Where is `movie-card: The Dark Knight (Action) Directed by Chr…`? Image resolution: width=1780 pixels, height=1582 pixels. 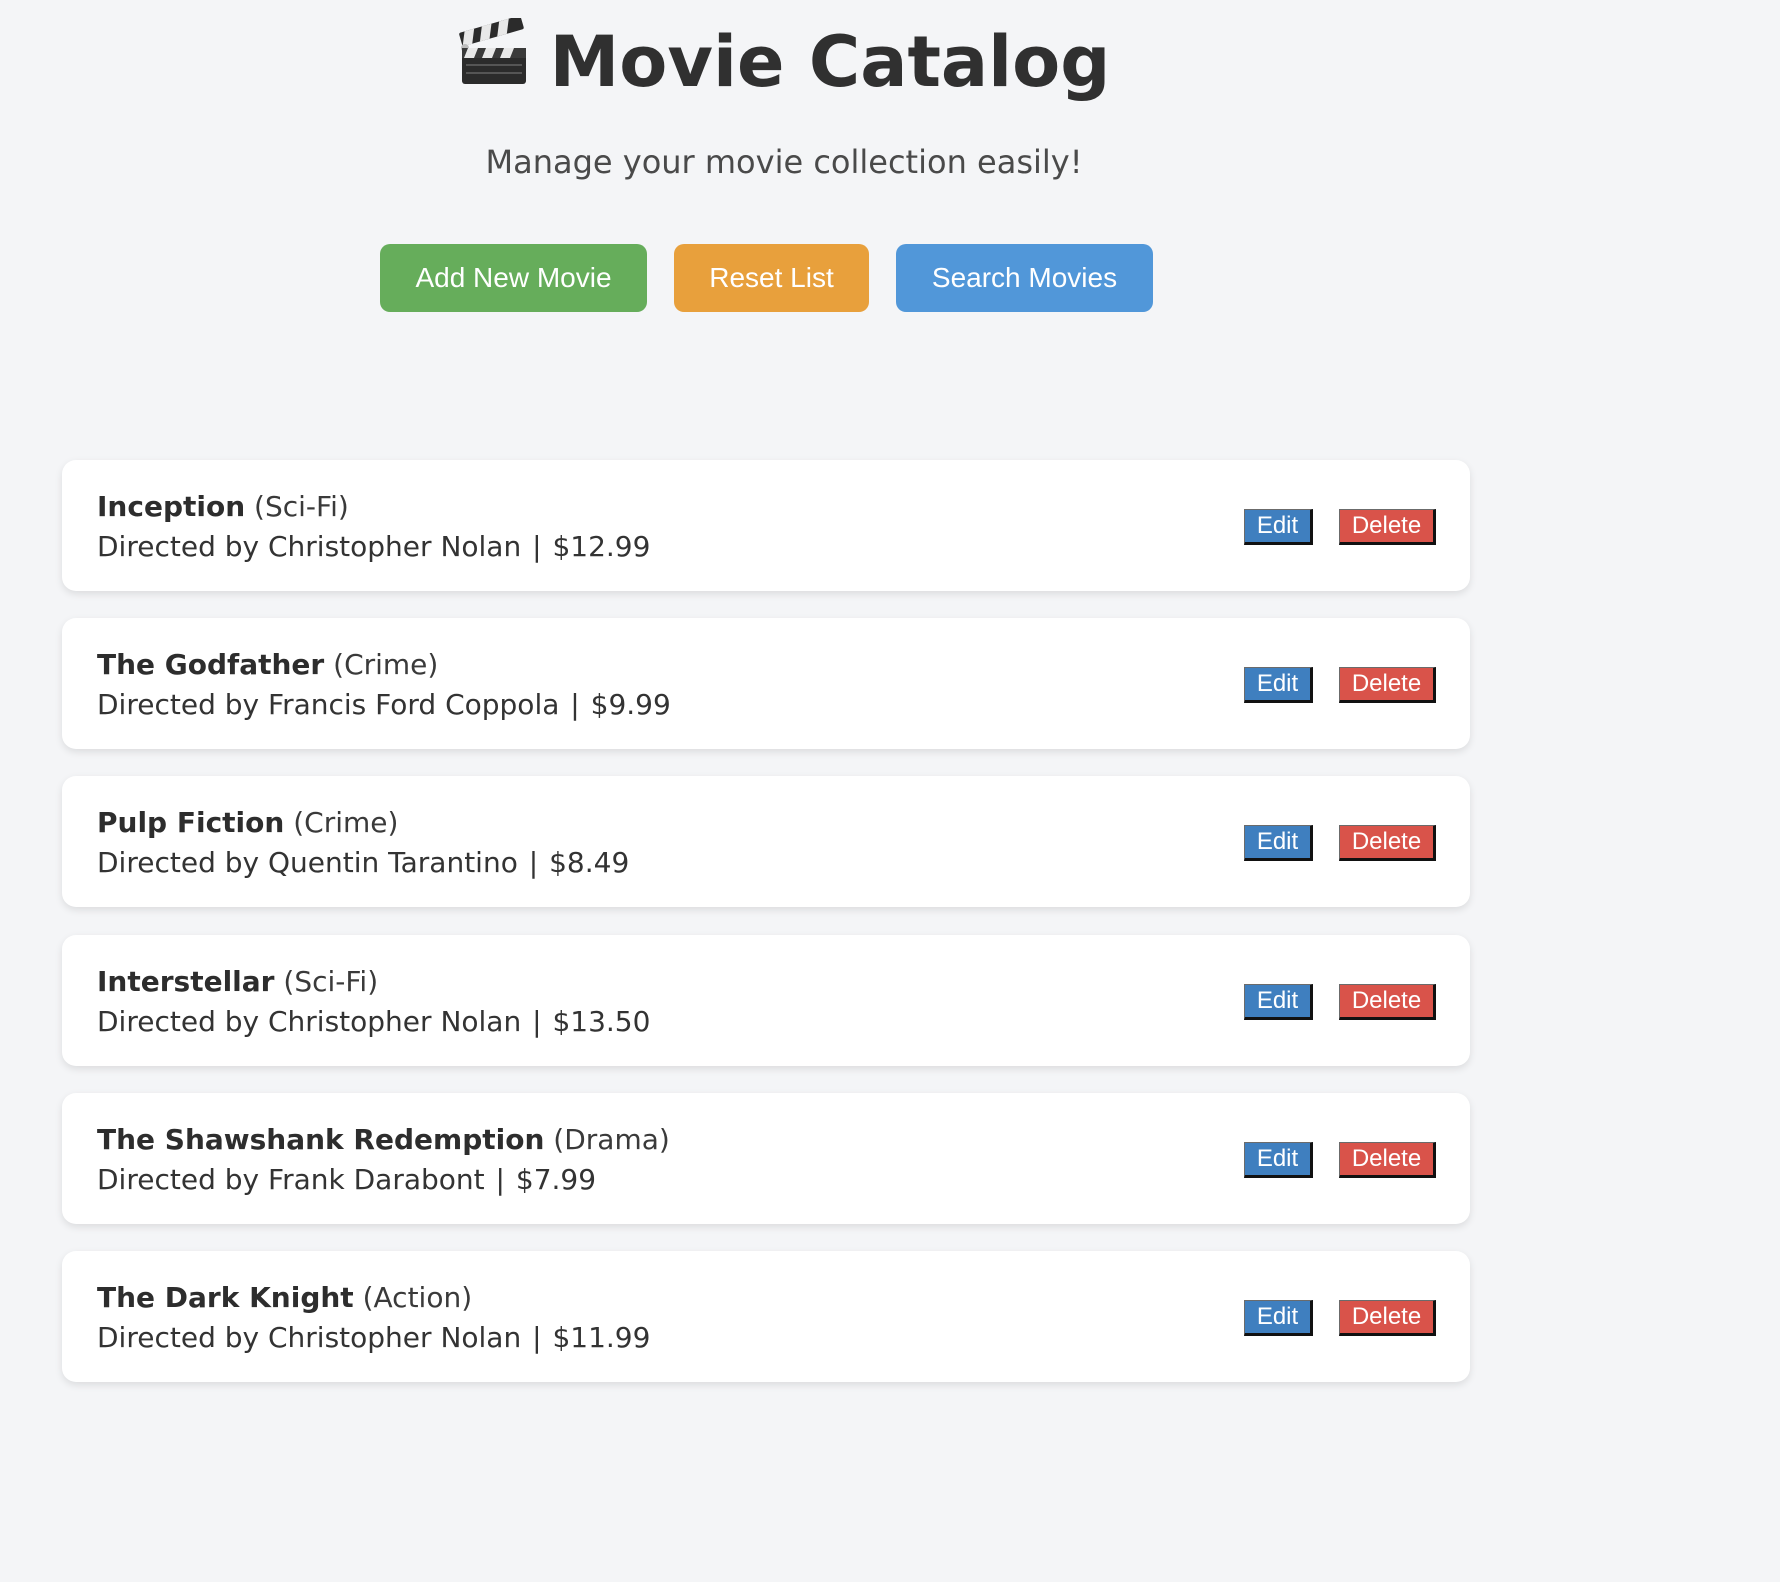
movie-card: The Dark Knight (Action) Directed by Chr… is located at coordinates (766, 1316).